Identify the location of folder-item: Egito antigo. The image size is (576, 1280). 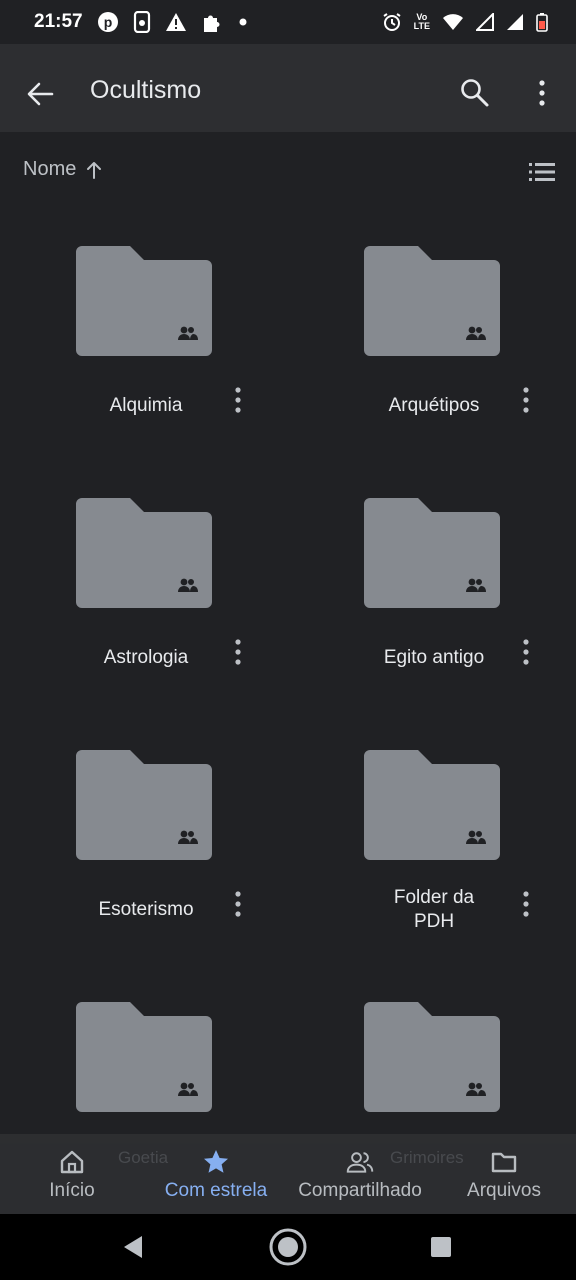
(432, 586).